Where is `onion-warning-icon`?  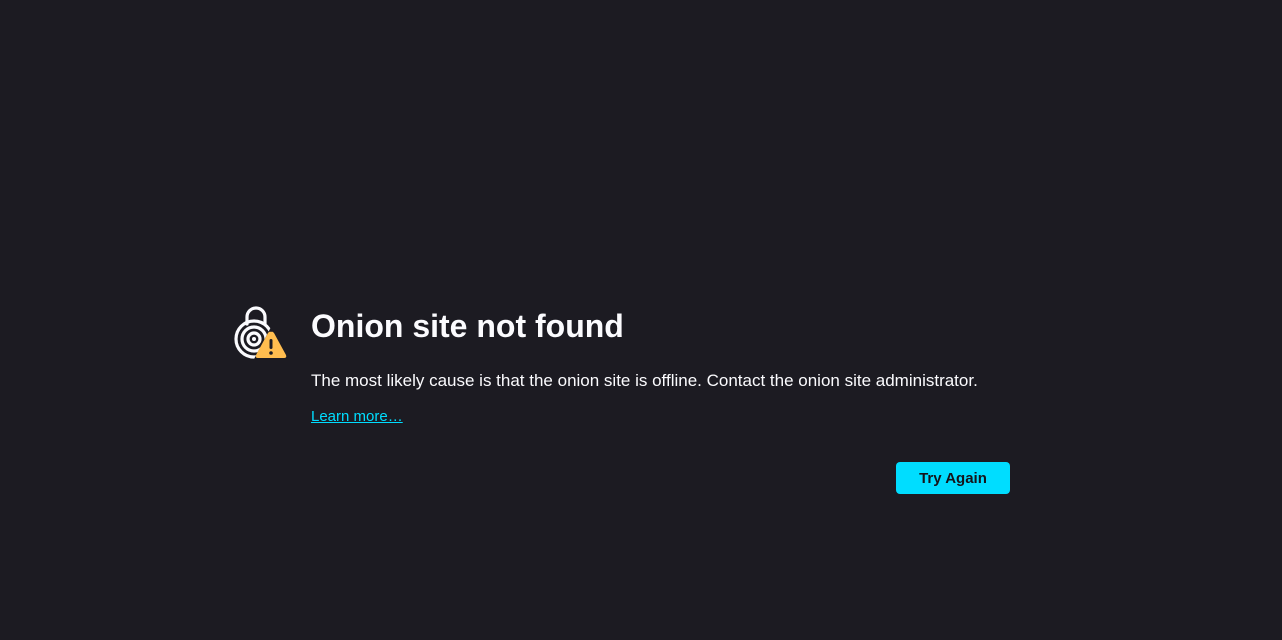
onion-warning-icon is located at coordinates (261, 333).